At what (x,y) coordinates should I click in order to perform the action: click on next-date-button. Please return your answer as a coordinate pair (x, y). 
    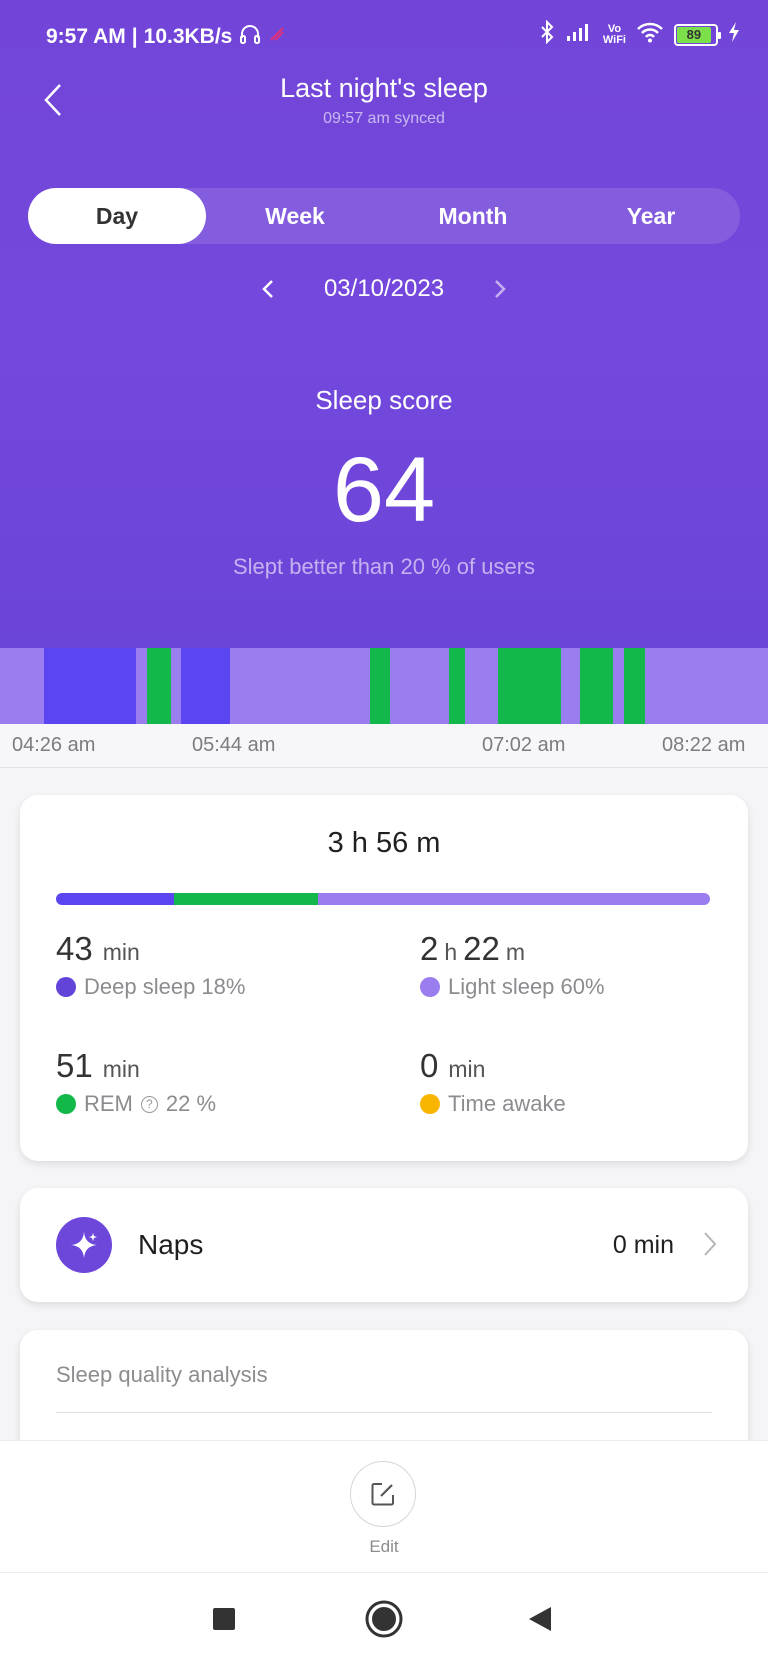
    Looking at the image, I should click on (500, 289).